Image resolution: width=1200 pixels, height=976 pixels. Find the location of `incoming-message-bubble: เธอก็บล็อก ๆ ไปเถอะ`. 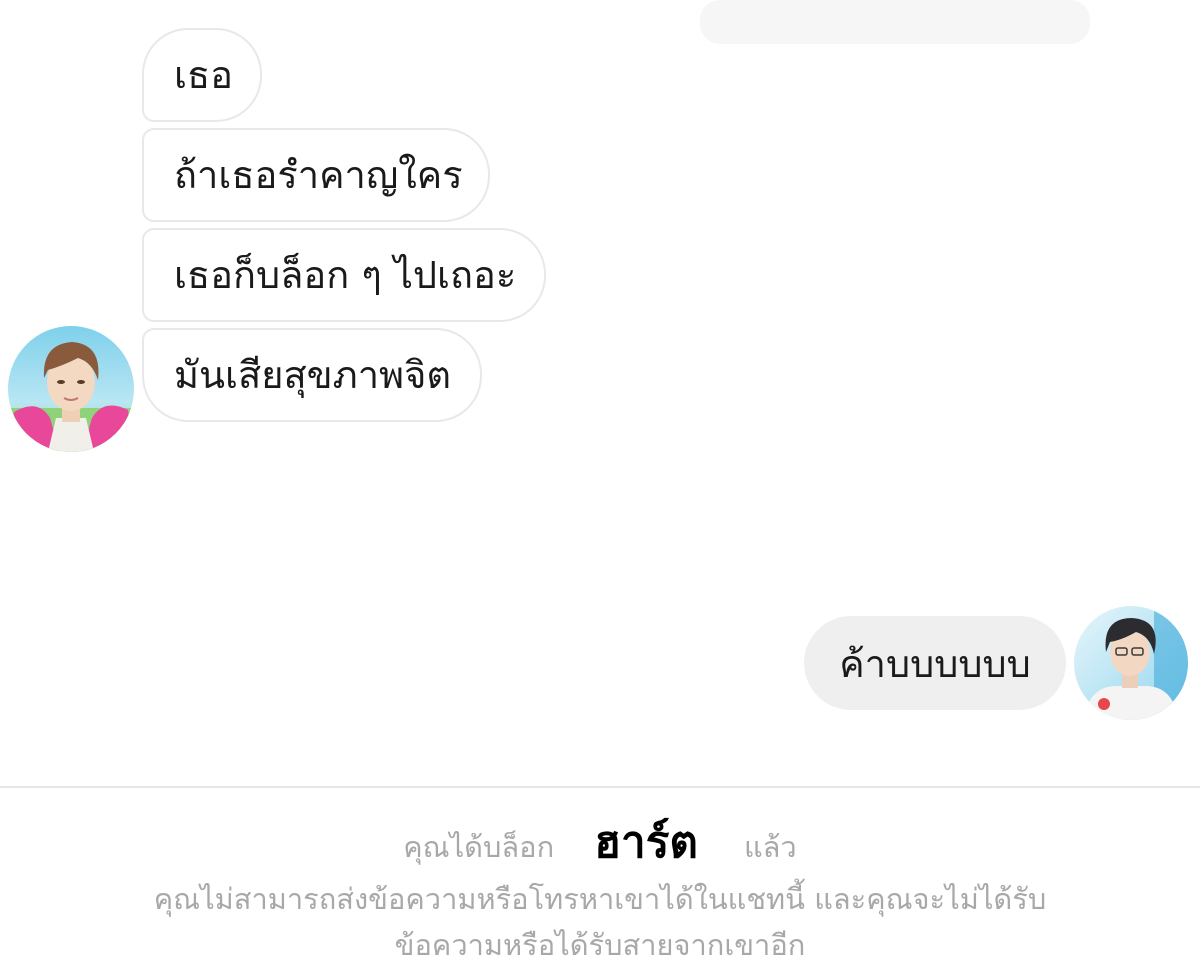

incoming-message-bubble: เธอก็บล็อก ๆ ไปเถอะ is located at coordinates (344, 275).